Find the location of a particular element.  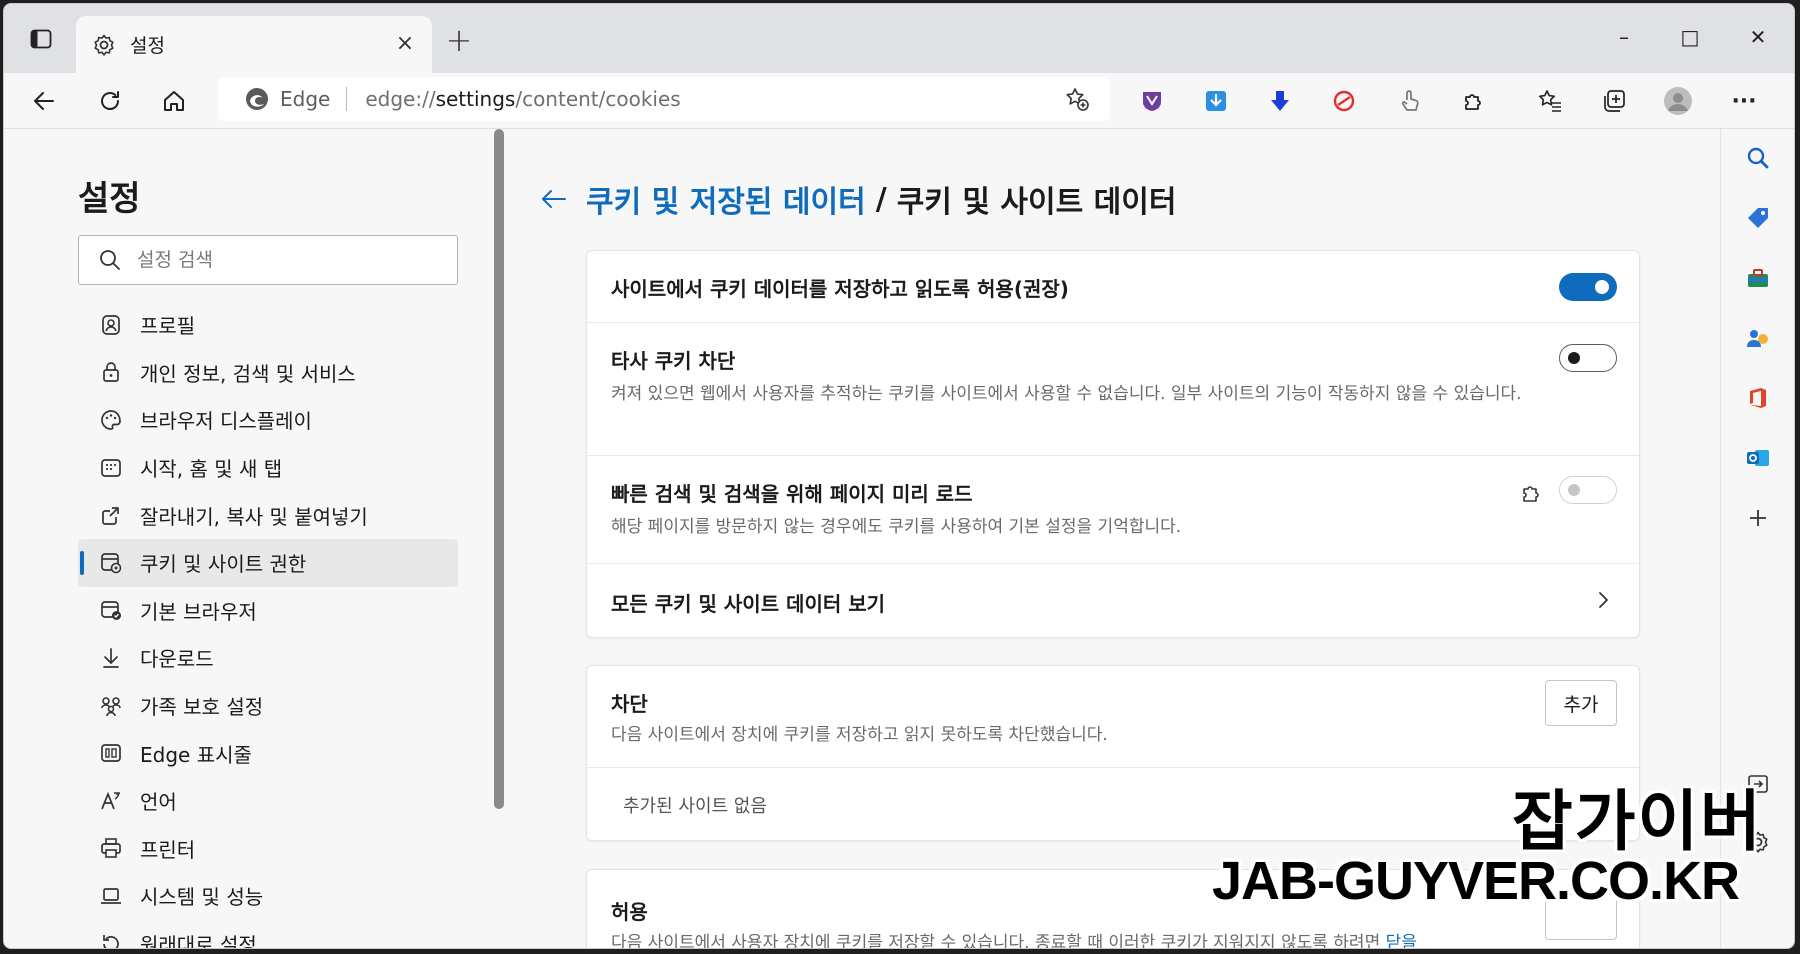

extension-touch-button is located at coordinates (1410, 101).